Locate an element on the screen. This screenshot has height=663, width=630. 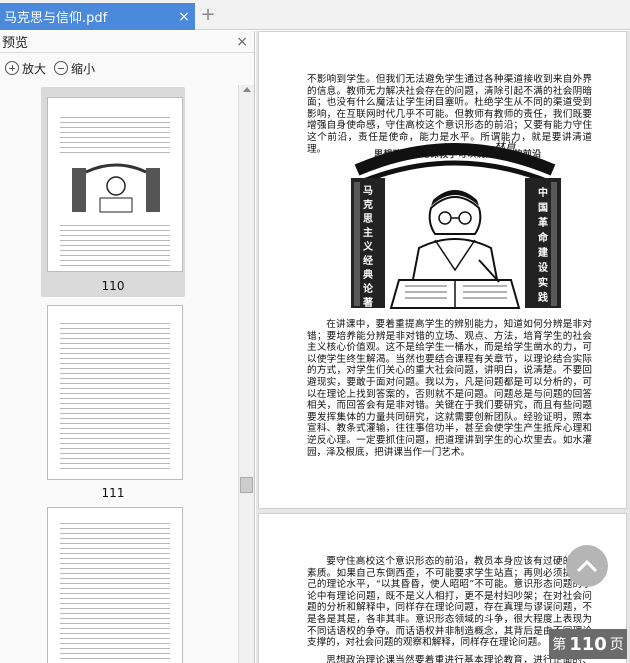
zoom-in-label: 放大 is located at coordinates (34, 68).